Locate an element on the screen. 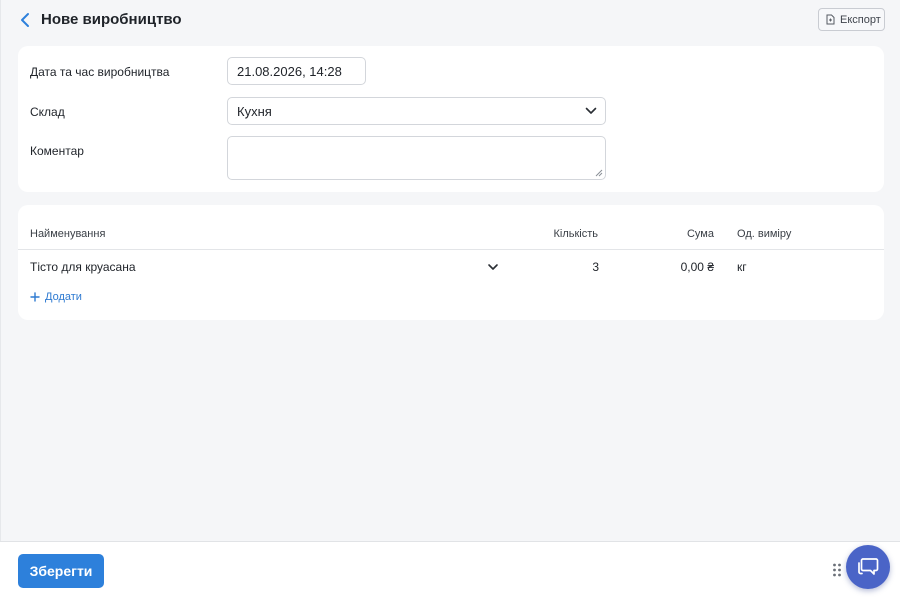 This screenshot has height=598, width=900. export-label: Експорт is located at coordinates (860, 19).